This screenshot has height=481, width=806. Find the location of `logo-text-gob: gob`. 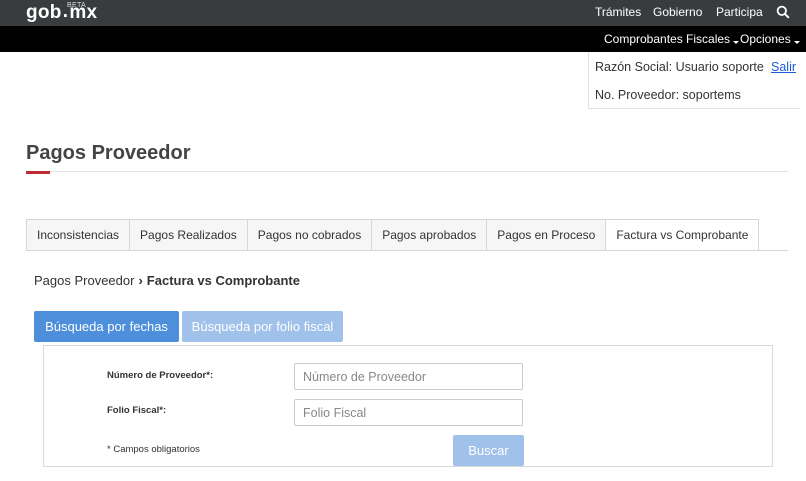

logo-text-gob: gob is located at coordinates (44, 12).